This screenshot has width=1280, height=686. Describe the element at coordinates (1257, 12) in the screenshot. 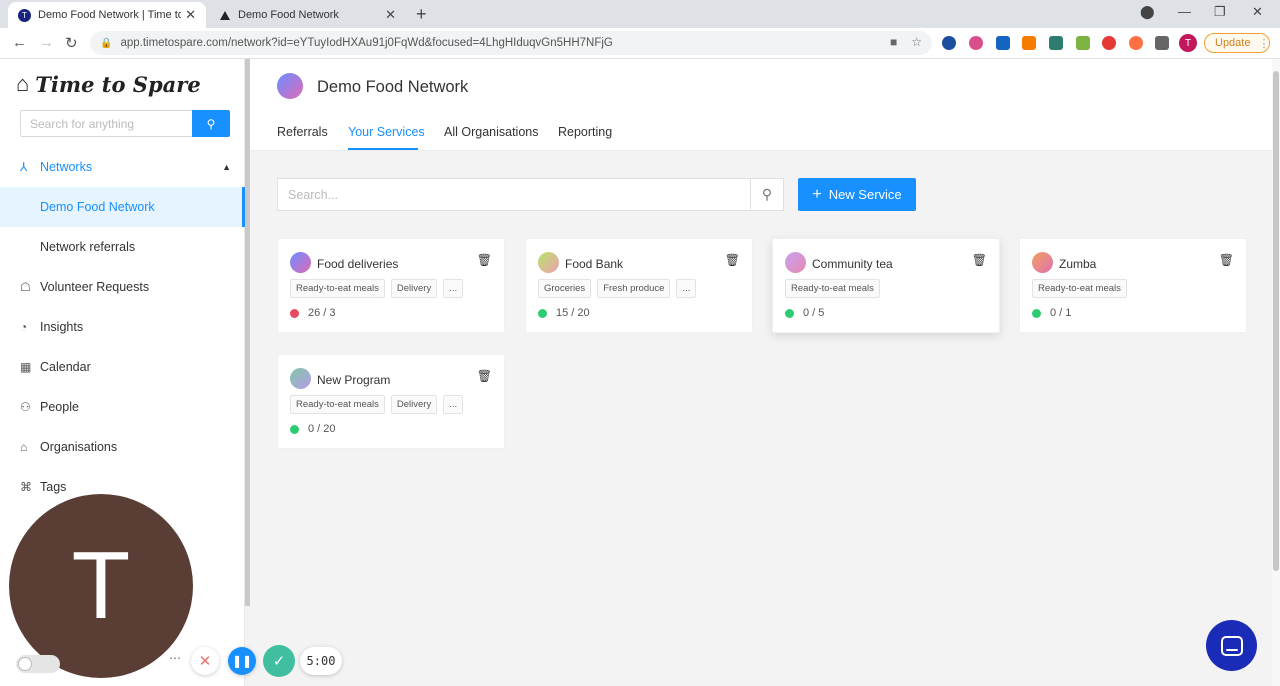

I see `window-close-icon: ✕` at that location.